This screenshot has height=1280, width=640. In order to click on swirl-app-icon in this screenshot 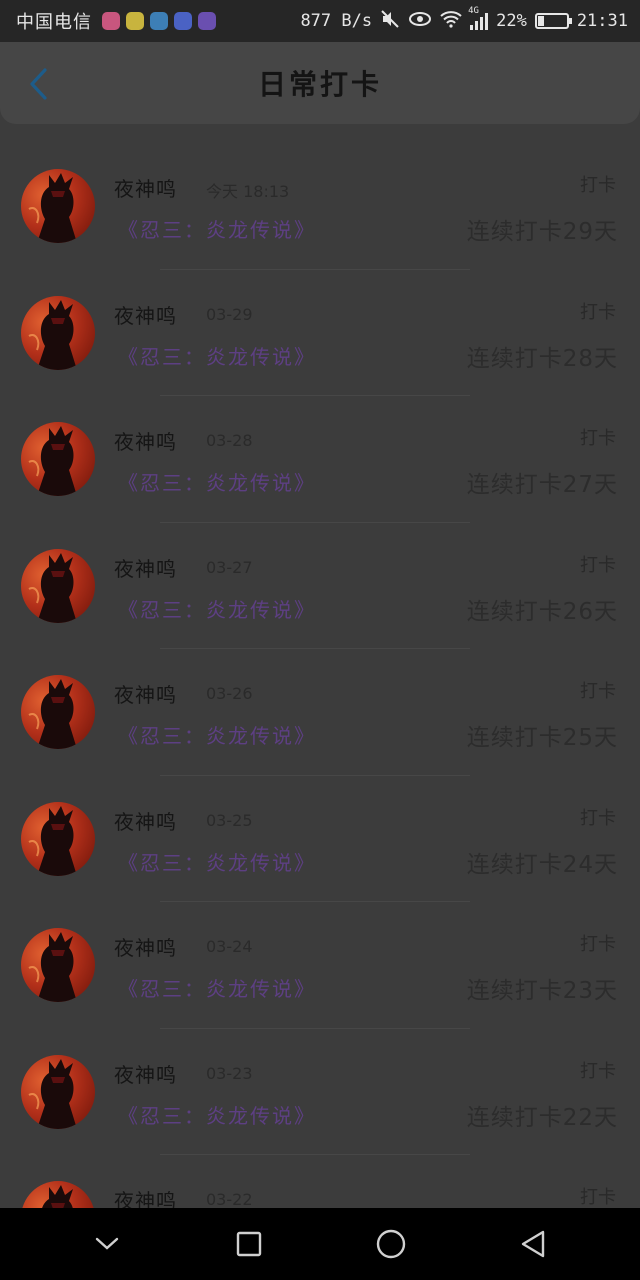, I will do `click(159, 21)`.